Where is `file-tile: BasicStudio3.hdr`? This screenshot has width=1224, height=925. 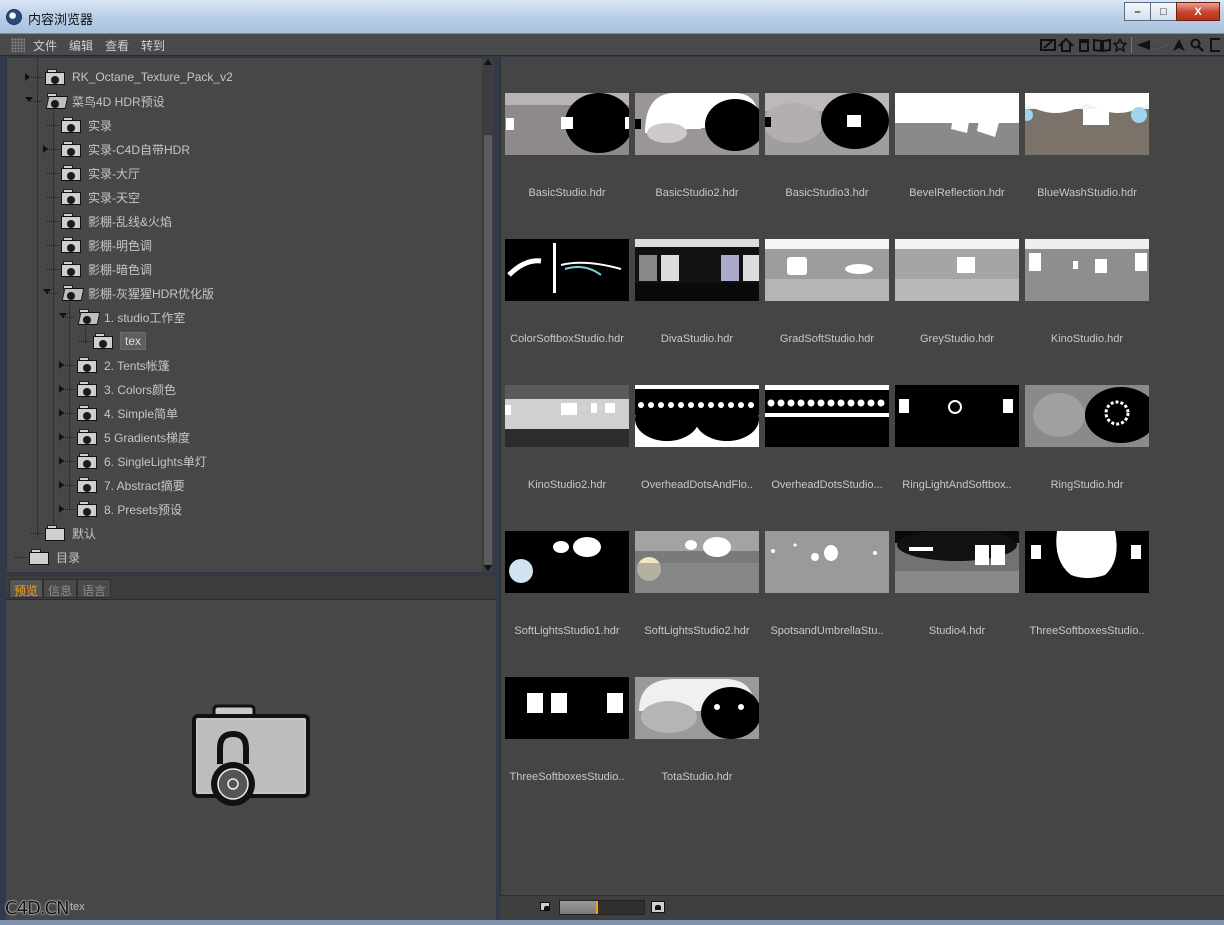 file-tile: BasicStudio3.hdr is located at coordinates (827, 146).